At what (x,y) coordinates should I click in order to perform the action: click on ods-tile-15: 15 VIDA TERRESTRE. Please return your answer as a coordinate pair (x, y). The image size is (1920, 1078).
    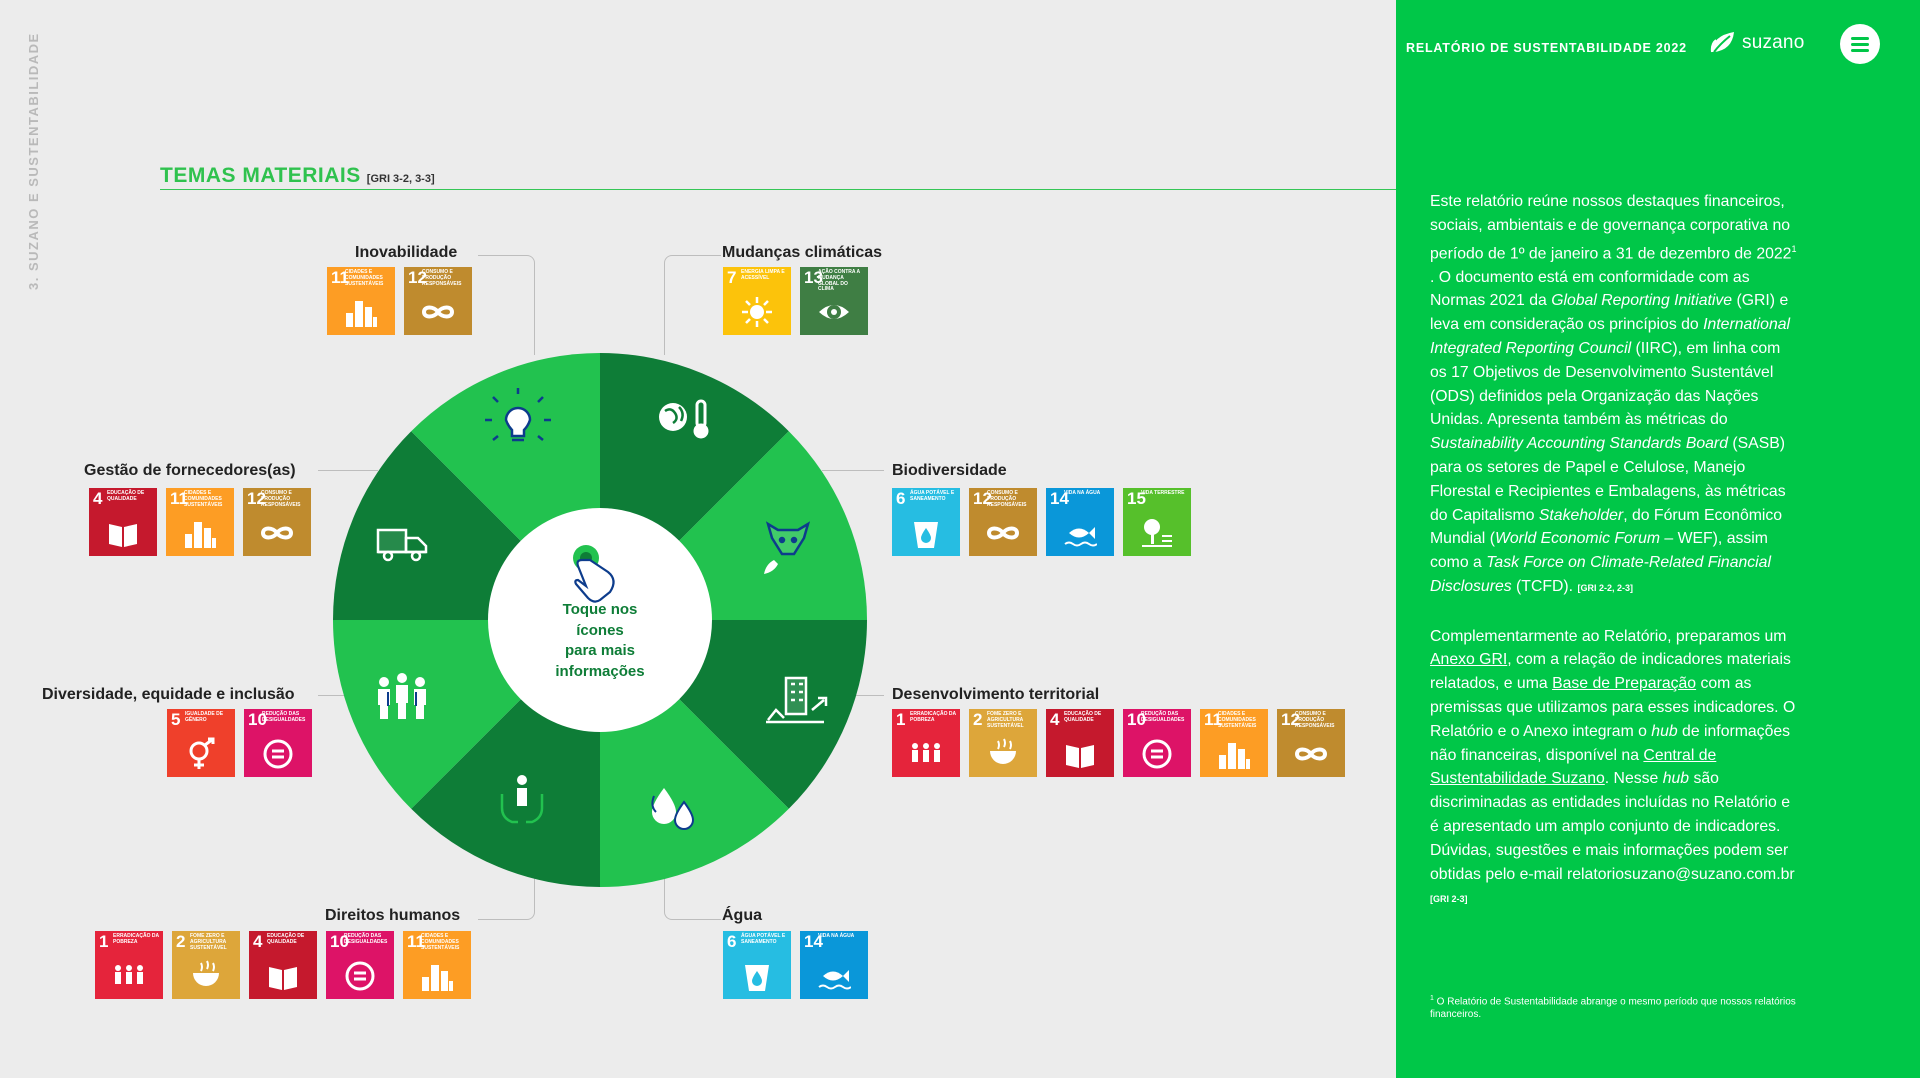
    Looking at the image, I should click on (1157, 522).